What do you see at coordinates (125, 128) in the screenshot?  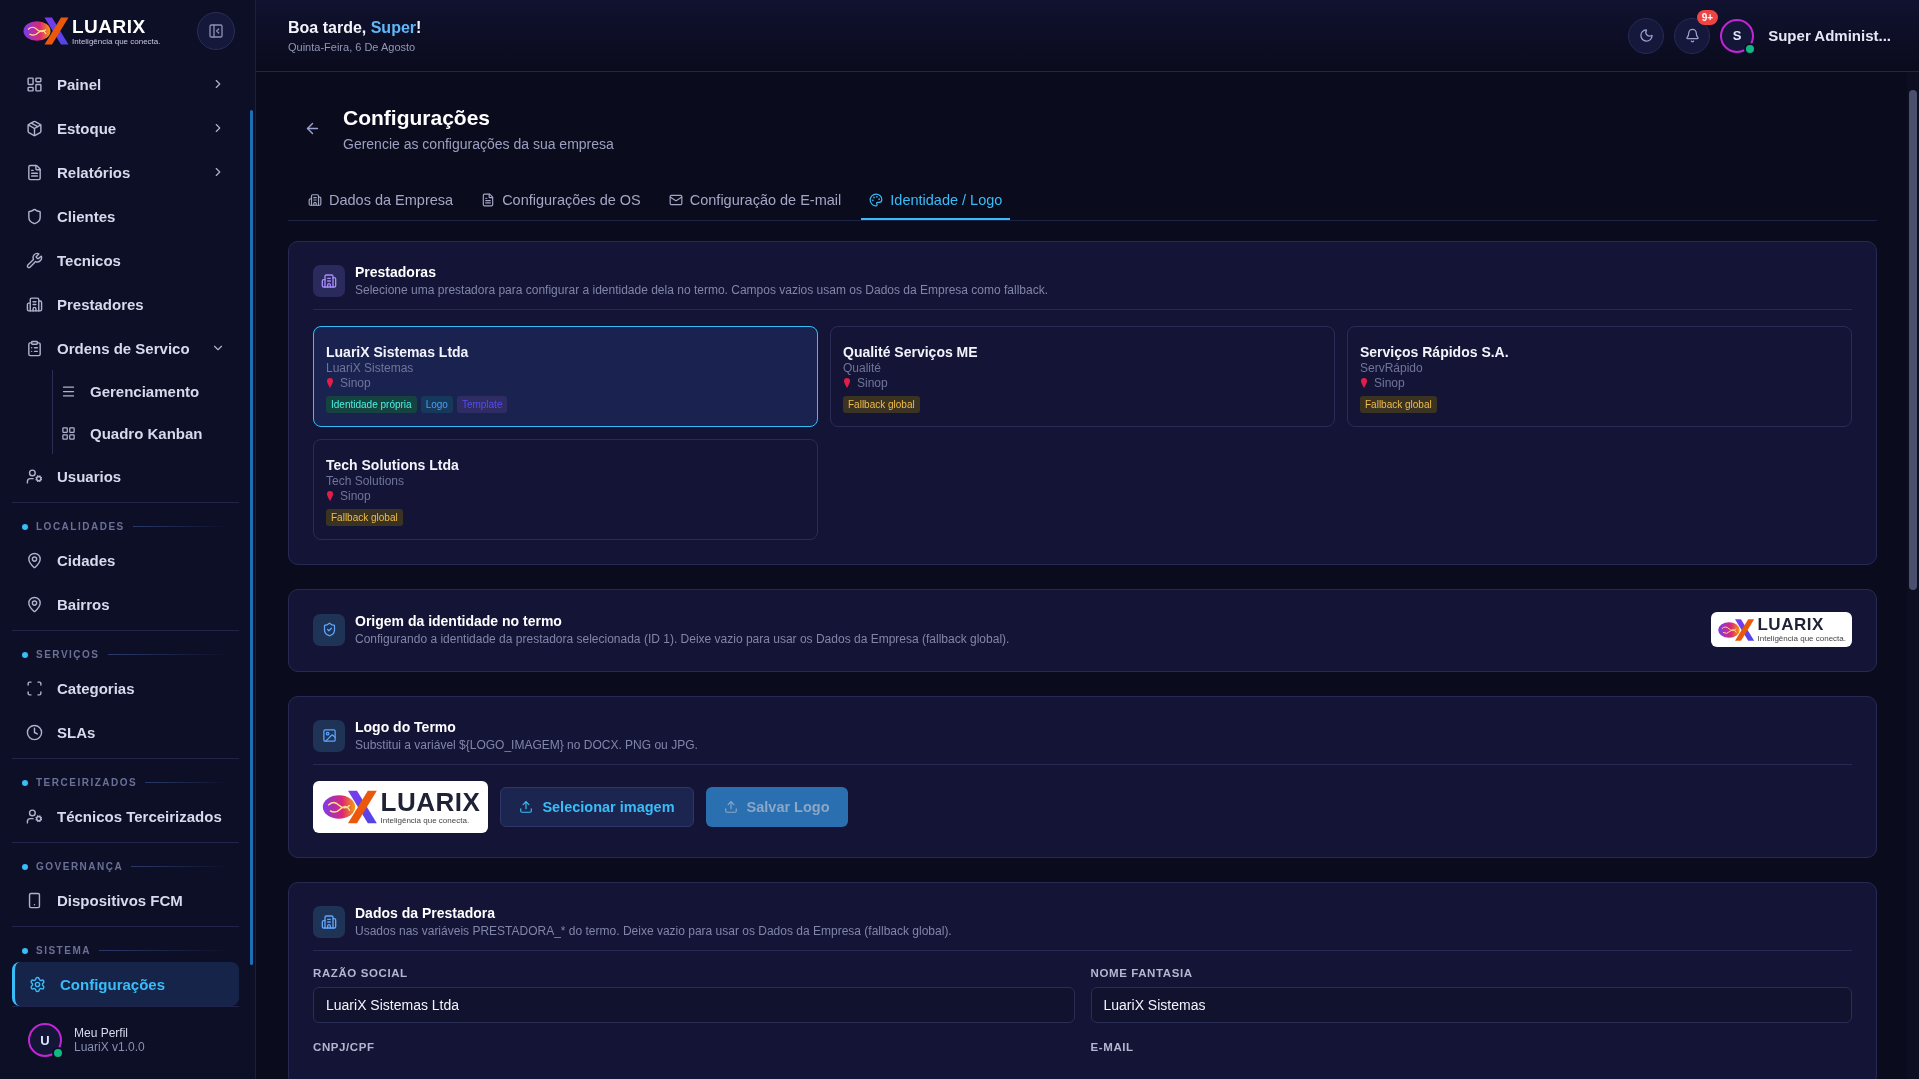 I see `sidebar-item: Estoque` at bounding box center [125, 128].